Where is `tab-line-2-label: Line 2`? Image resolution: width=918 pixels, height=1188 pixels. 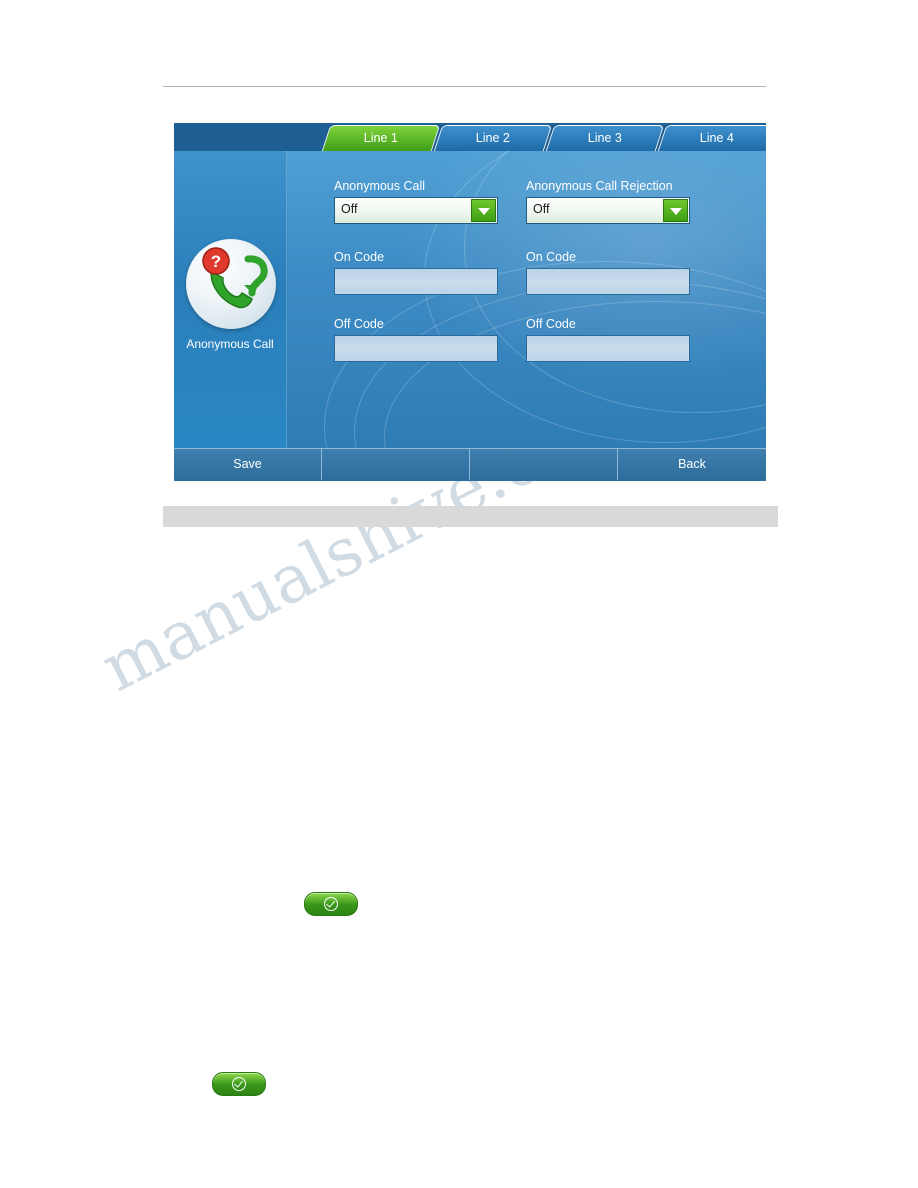 tab-line-2-label: Line 2 is located at coordinates (492, 138).